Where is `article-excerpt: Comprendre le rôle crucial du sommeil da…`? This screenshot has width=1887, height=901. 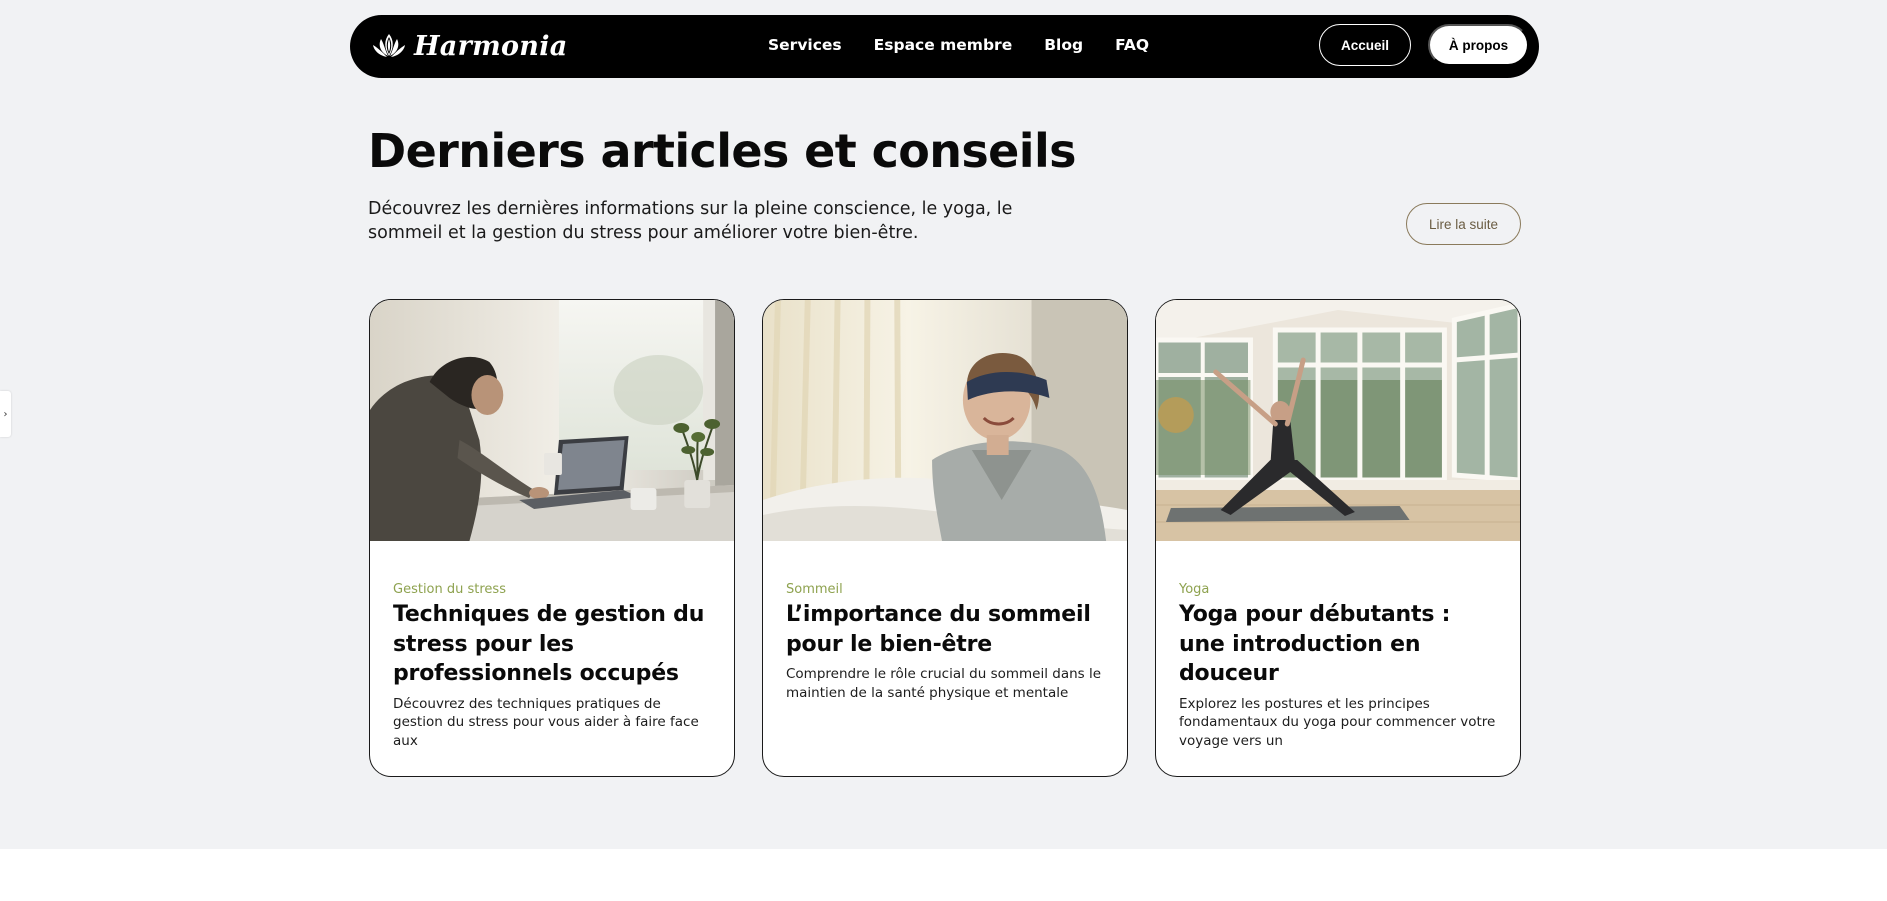
article-excerpt: Comprendre le rôle crucial du sommeil da… is located at coordinates (944, 683).